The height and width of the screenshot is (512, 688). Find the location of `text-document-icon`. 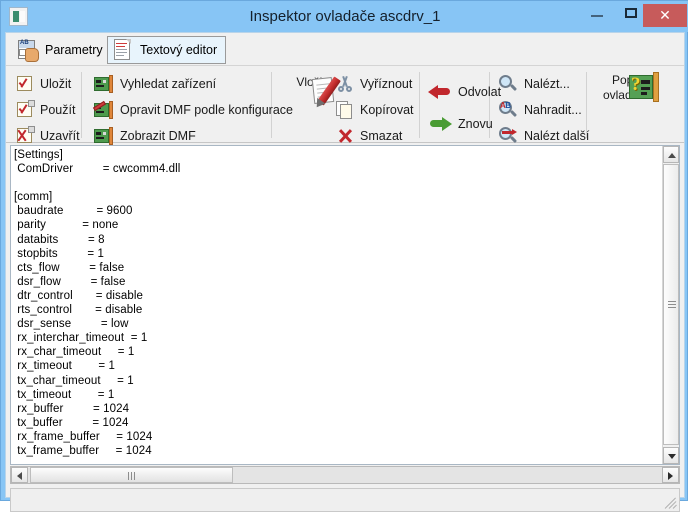

text-document-icon is located at coordinates (123, 50).